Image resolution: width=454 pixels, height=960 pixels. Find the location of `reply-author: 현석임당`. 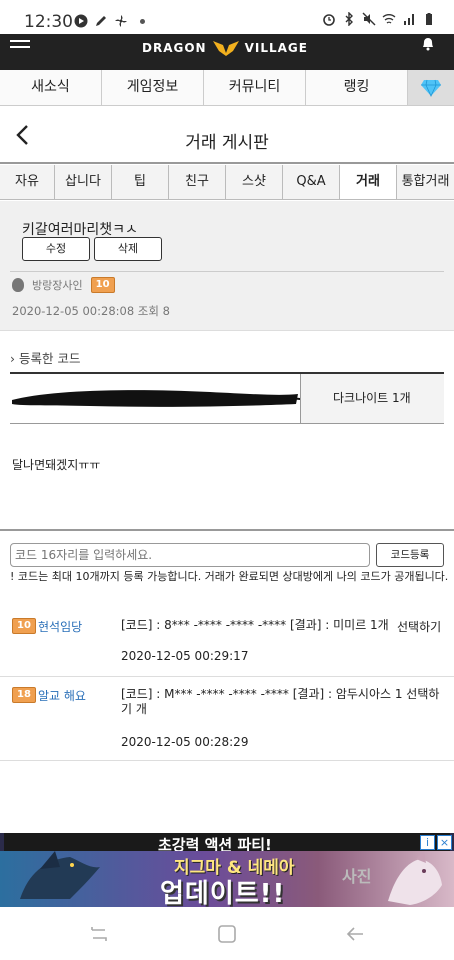

reply-author: 현석임당 is located at coordinates (60, 626).